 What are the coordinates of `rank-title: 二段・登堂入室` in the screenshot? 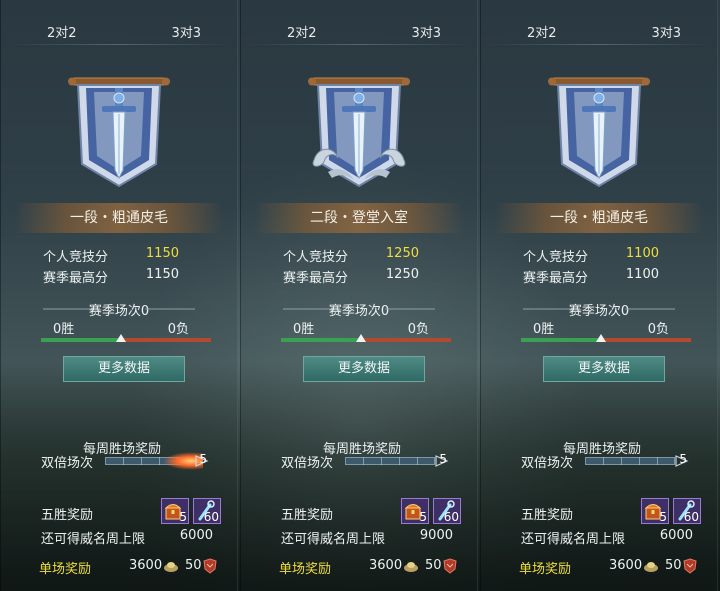 It's located at (359, 218).